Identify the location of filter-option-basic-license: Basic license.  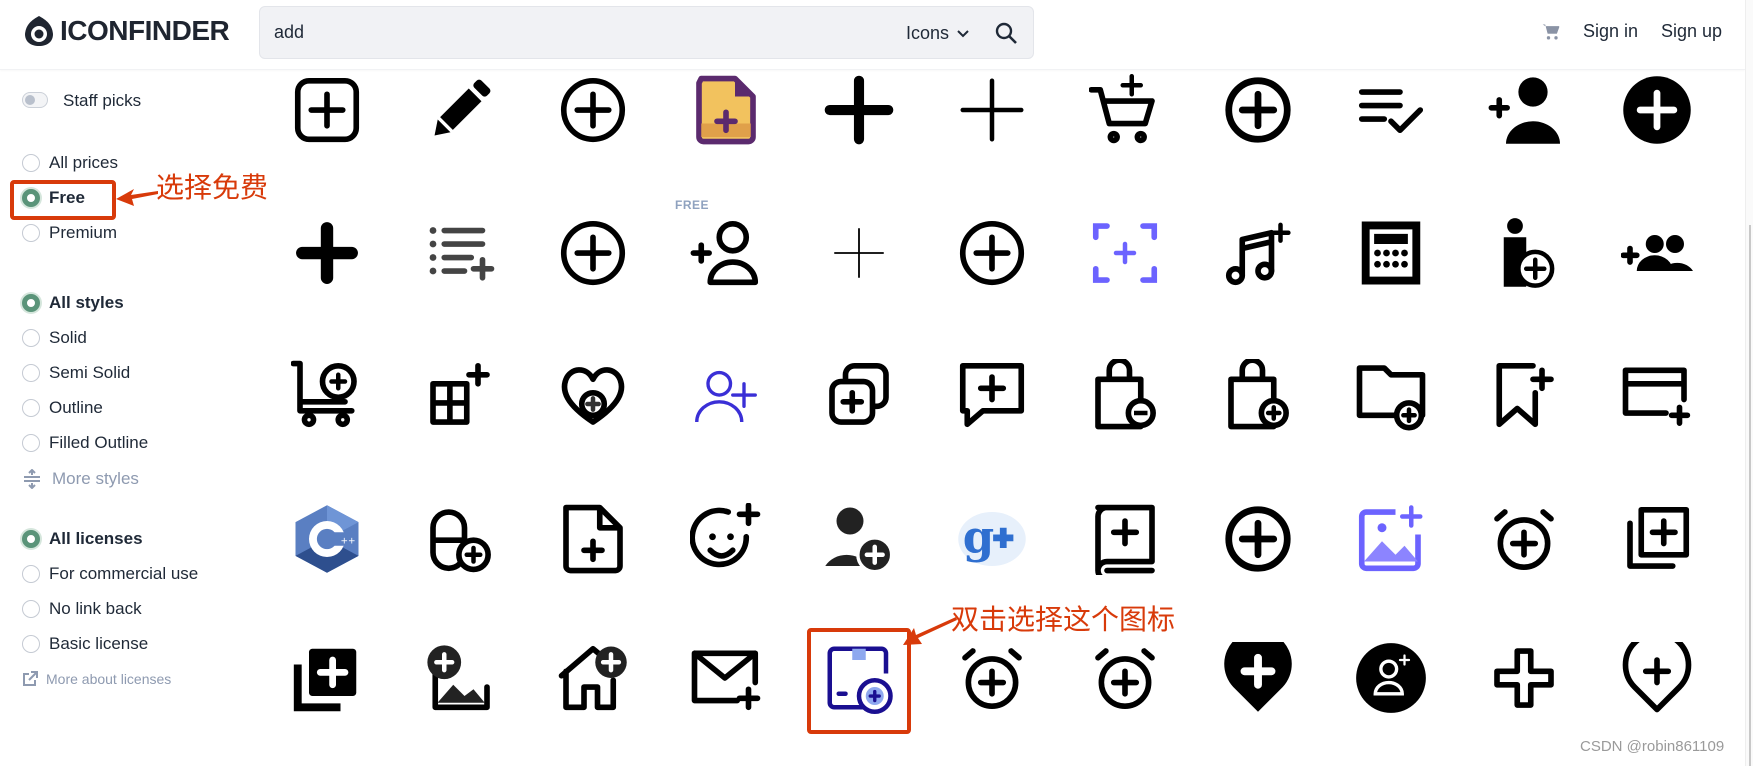
(85, 644).